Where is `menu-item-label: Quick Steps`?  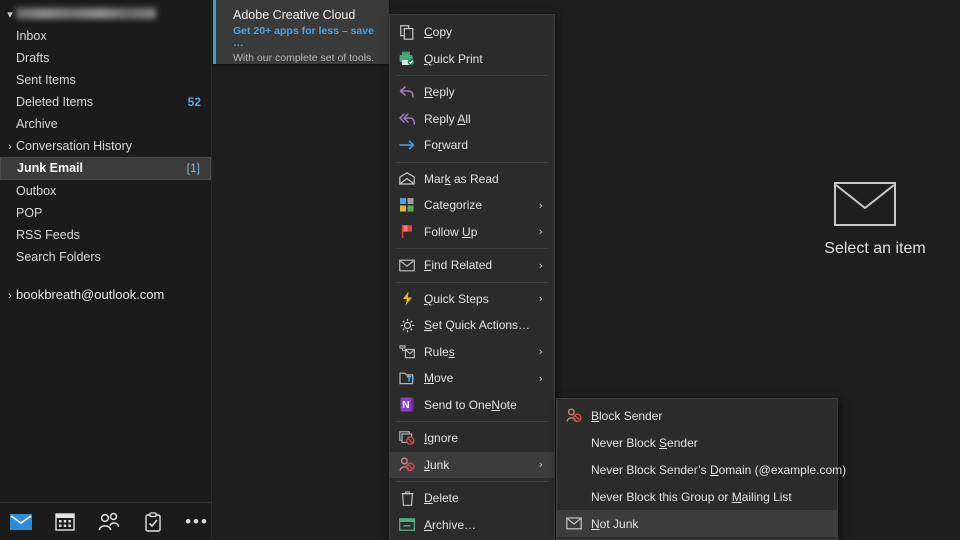 menu-item-label: Quick Steps is located at coordinates (456, 298).